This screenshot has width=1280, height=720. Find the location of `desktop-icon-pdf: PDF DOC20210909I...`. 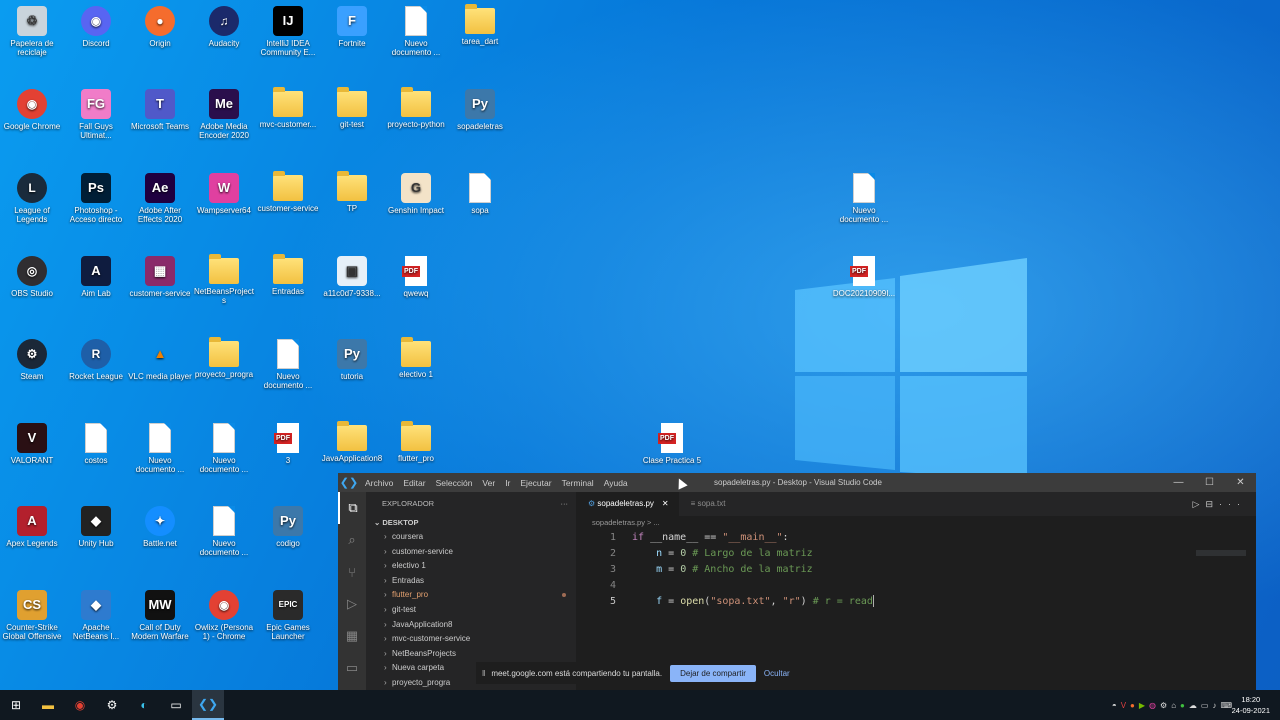

desktop-icon-pdf: PDF DOC20210909I... is located at coordinates (864, 277).